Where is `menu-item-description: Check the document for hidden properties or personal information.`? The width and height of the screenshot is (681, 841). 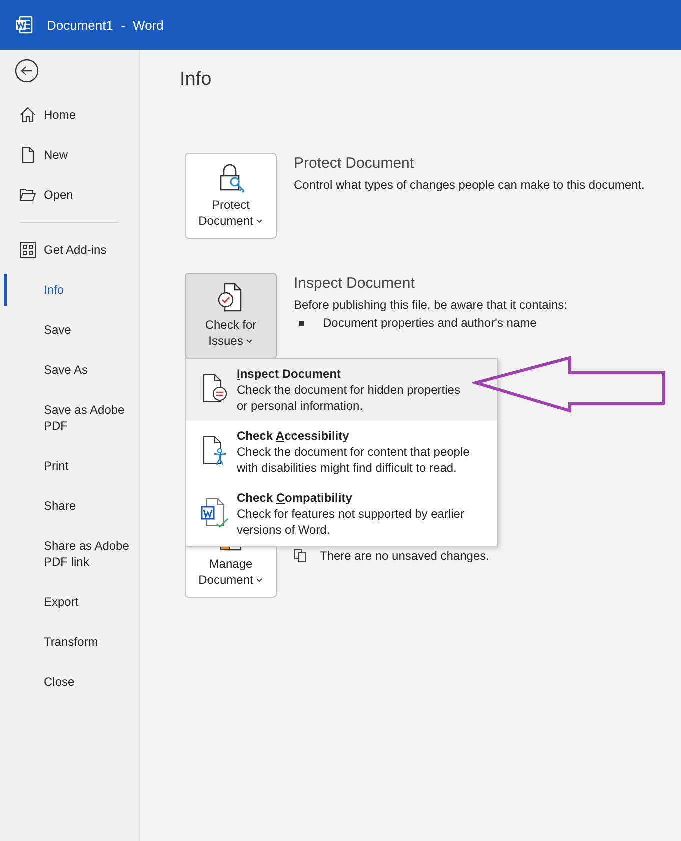
menu-item-description: Check the document for hidden properties or personal information. is located at coordinates (349, 398).